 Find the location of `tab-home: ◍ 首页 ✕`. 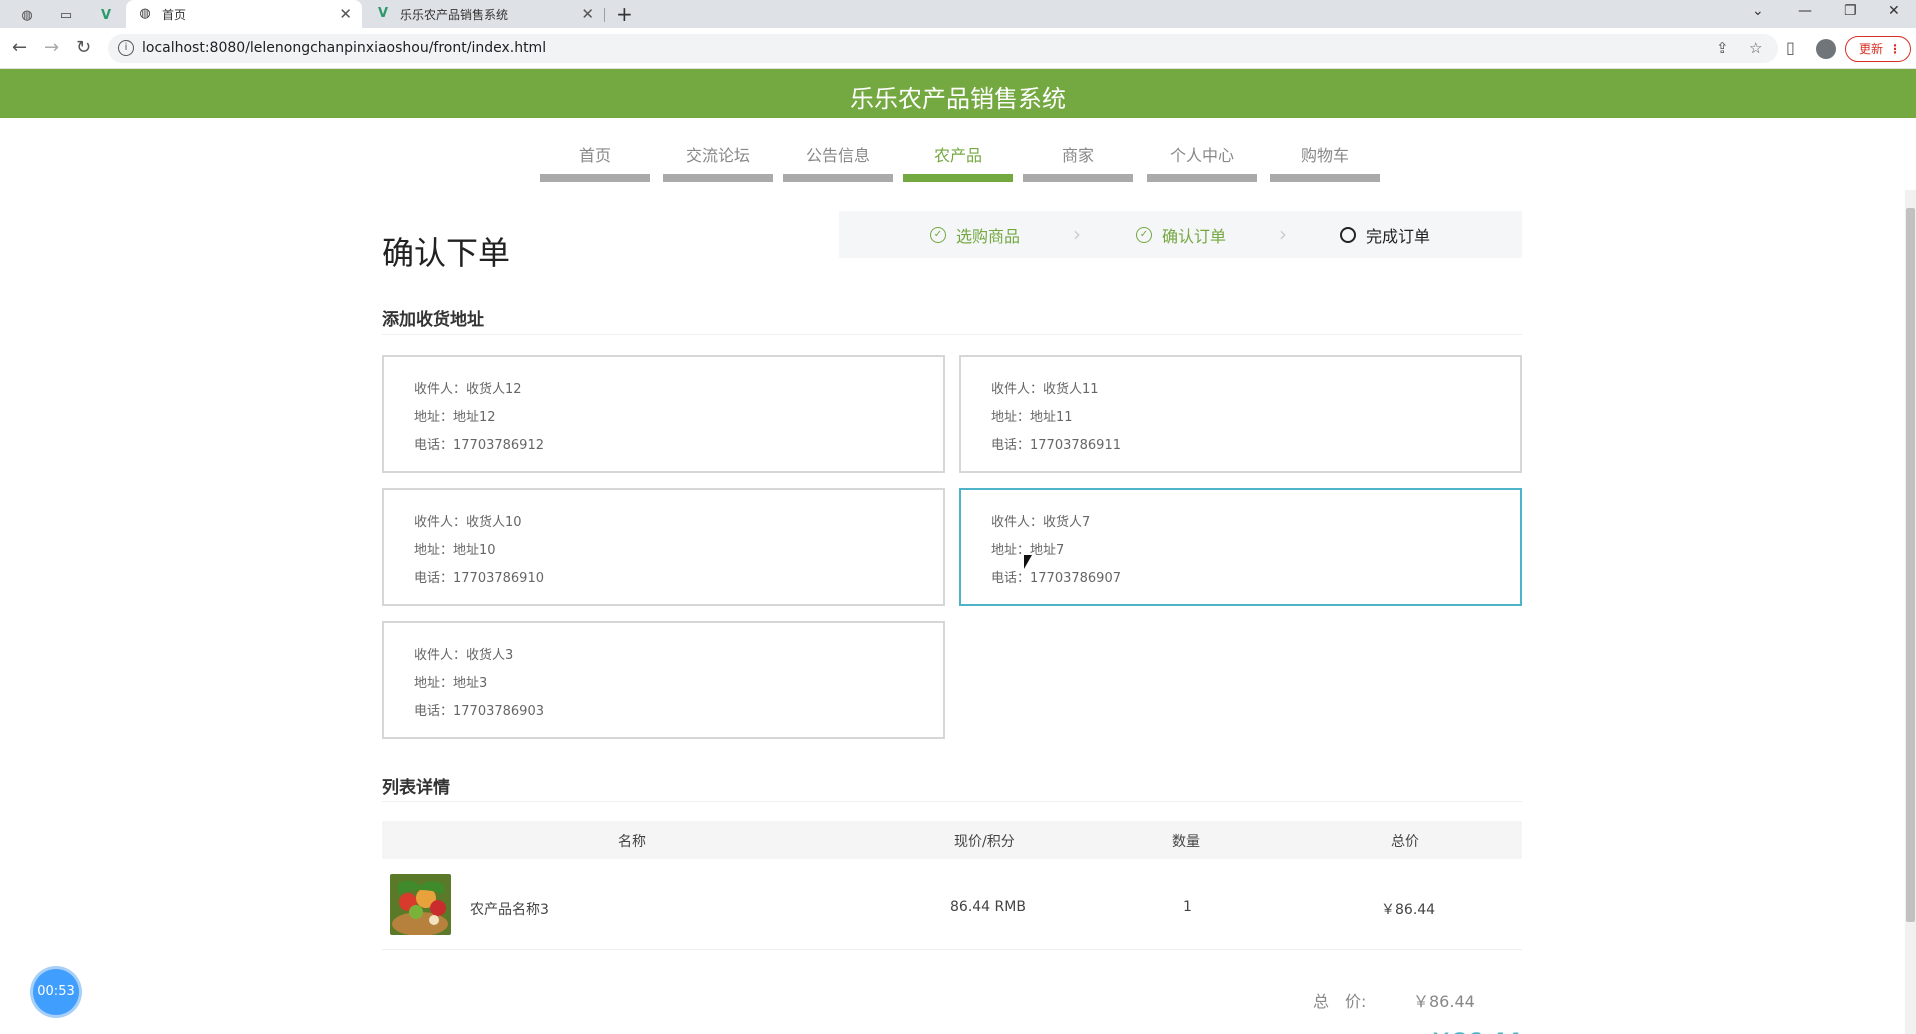

tab-home: ◍ 首页 ✕ is located at coordinates (244, 14).